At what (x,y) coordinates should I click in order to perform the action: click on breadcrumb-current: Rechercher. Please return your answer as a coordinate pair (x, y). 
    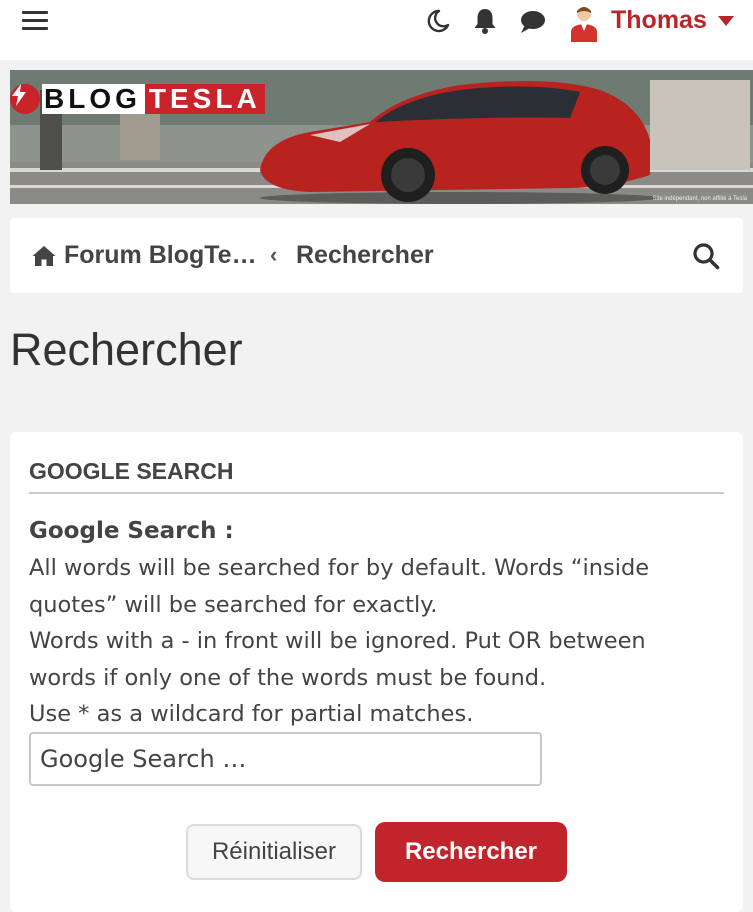
    Looking at the image, I should click on (365, 255).